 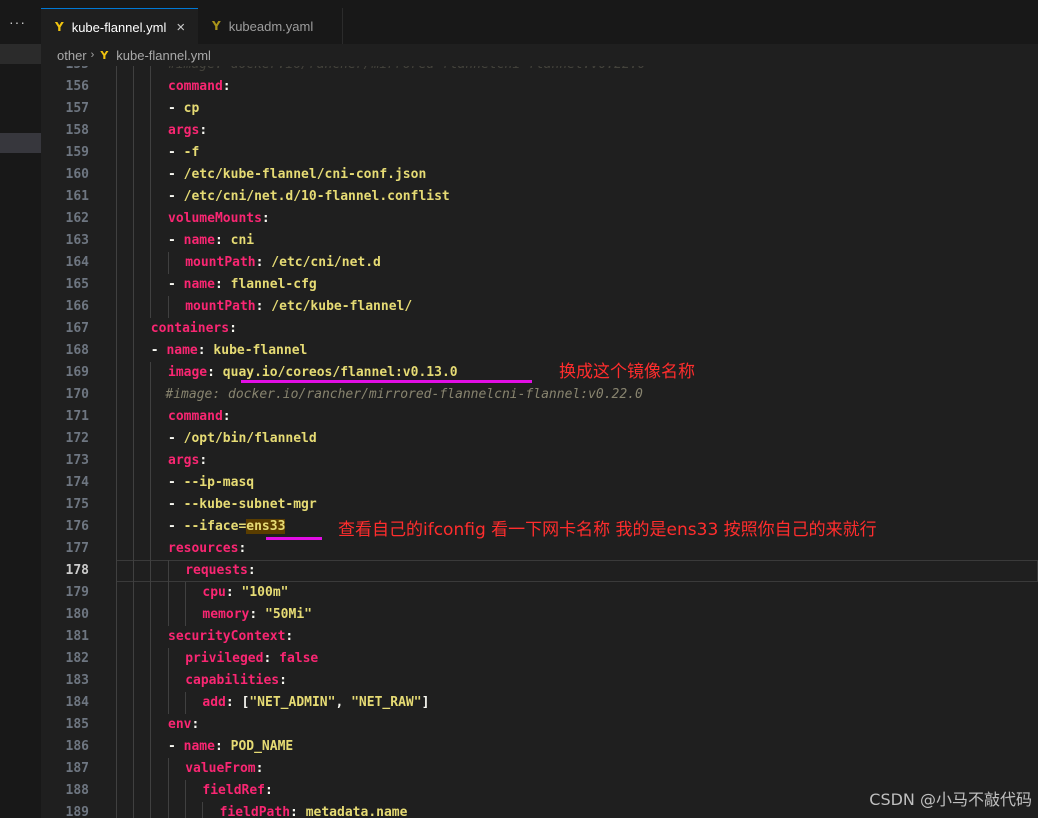 I want to click on code-line: 187 valueFrom:, so click(x=539, y=769).